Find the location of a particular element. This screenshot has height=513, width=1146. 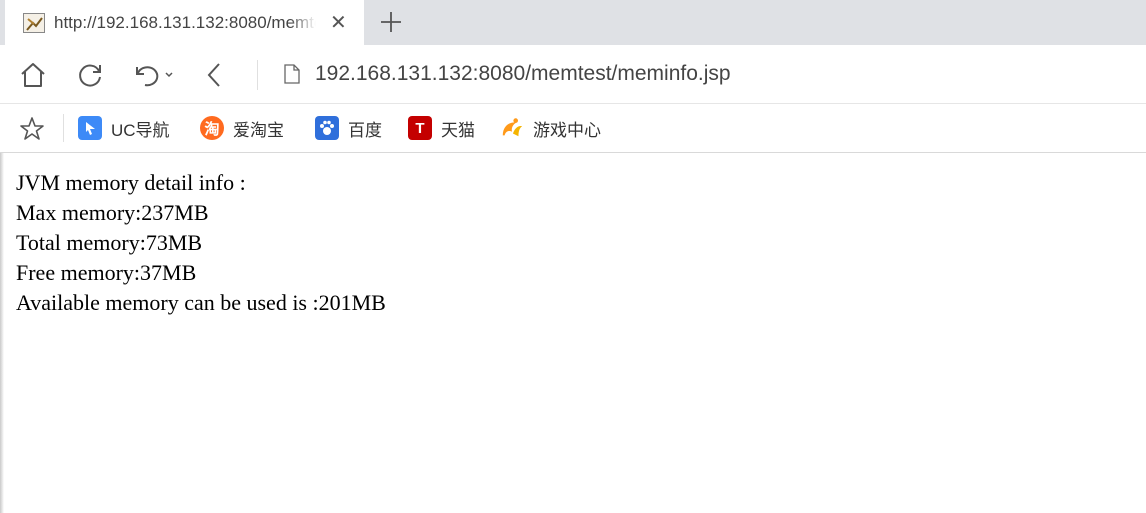

back-icon is located at coordinates (213, 75).